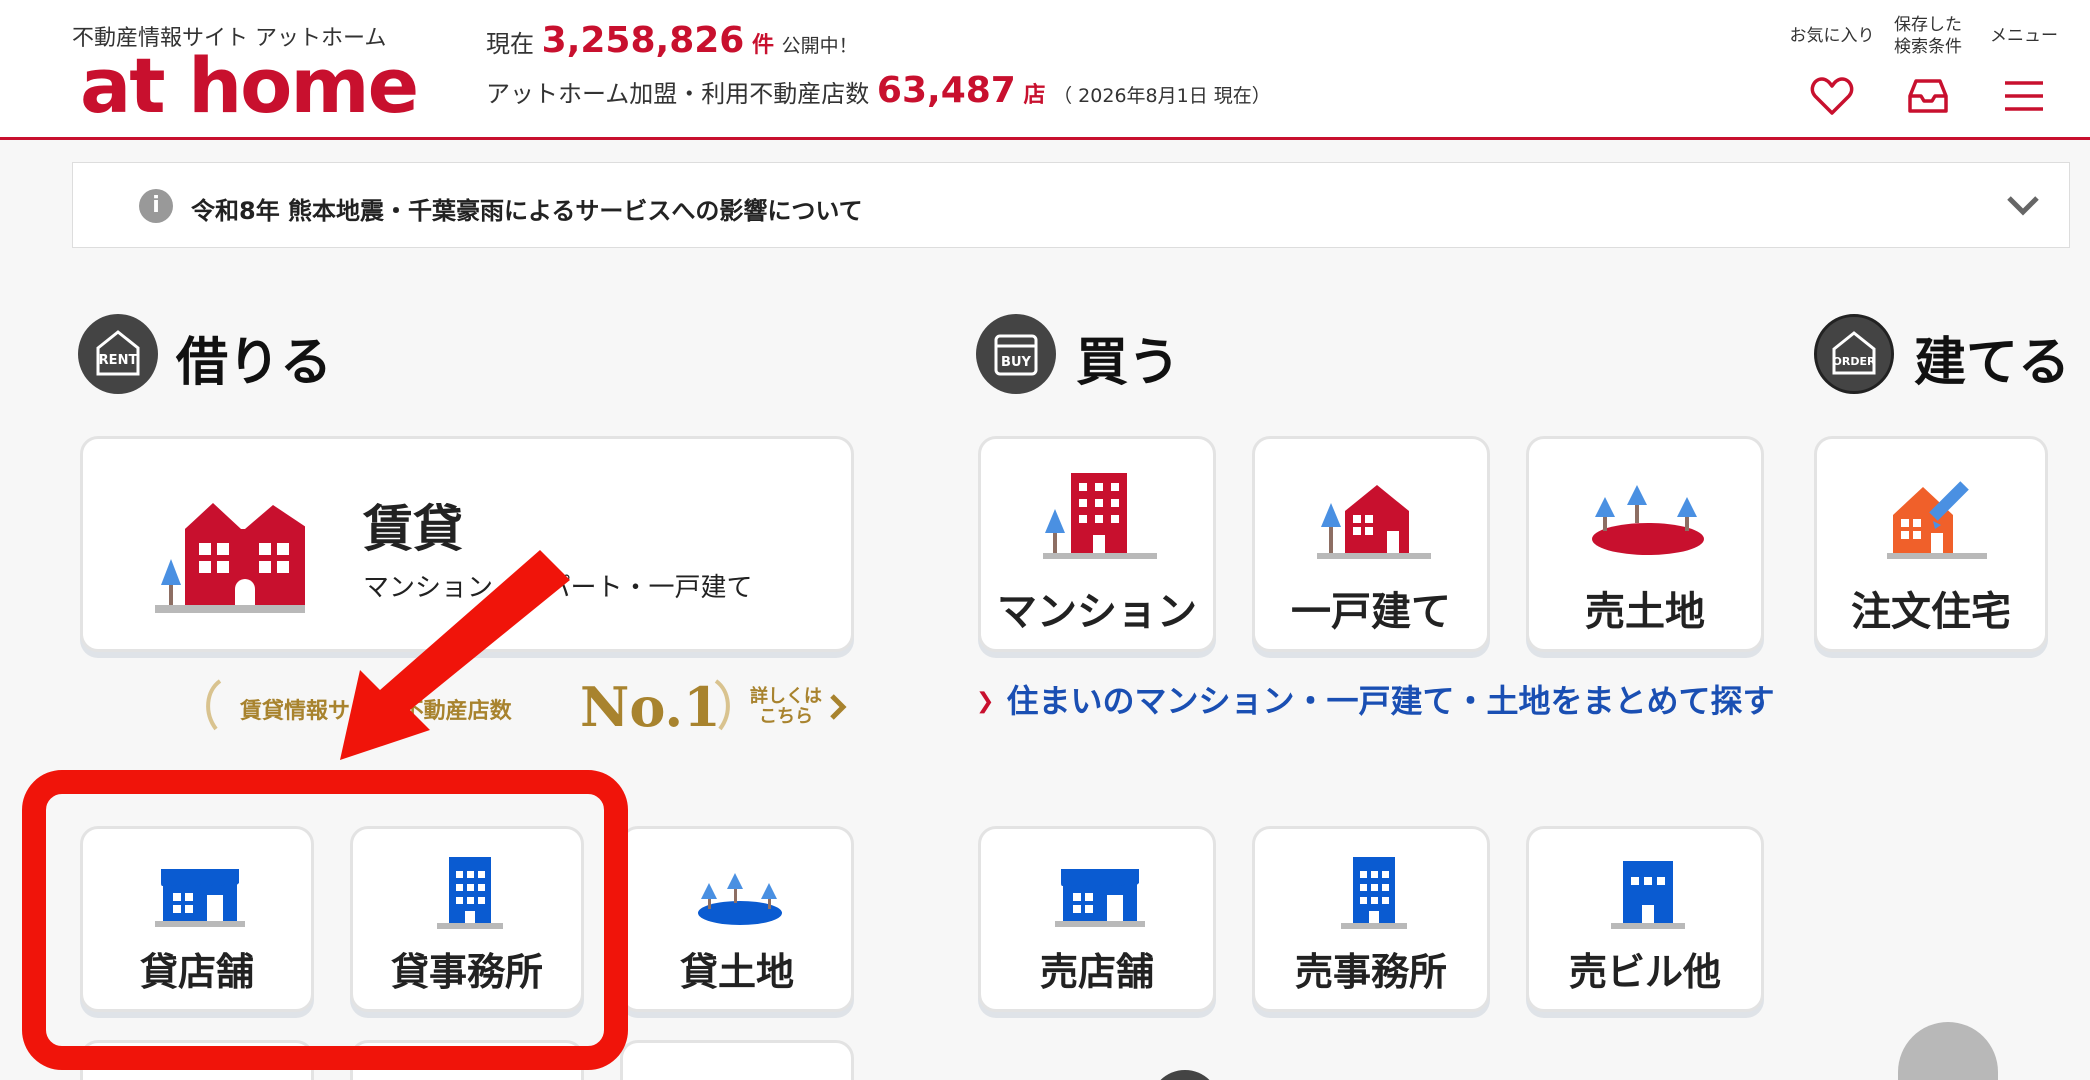 The width and height of the screenshot is (2090, 1080). I want to click on agencies-label: アットホーム加盟・利用不動産店数, so click(678, 94).